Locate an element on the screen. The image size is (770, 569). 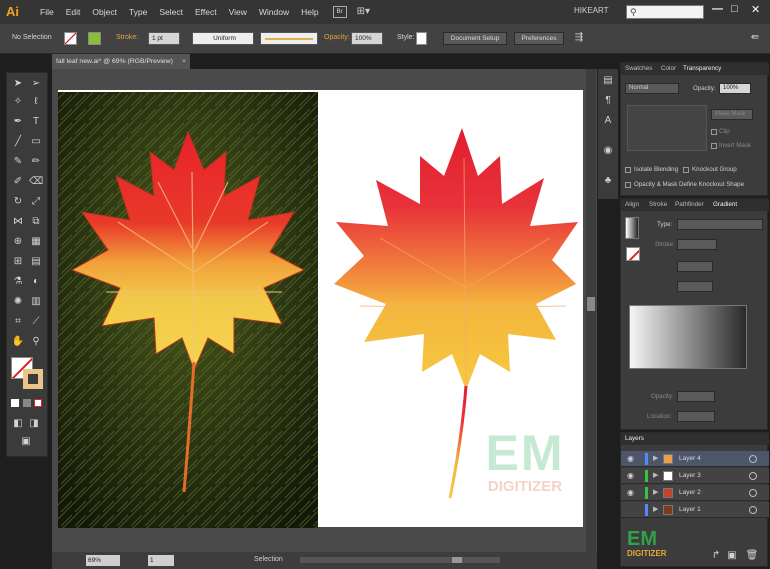
make-mask-button: Make Mask is located at coordinates (732, 114).